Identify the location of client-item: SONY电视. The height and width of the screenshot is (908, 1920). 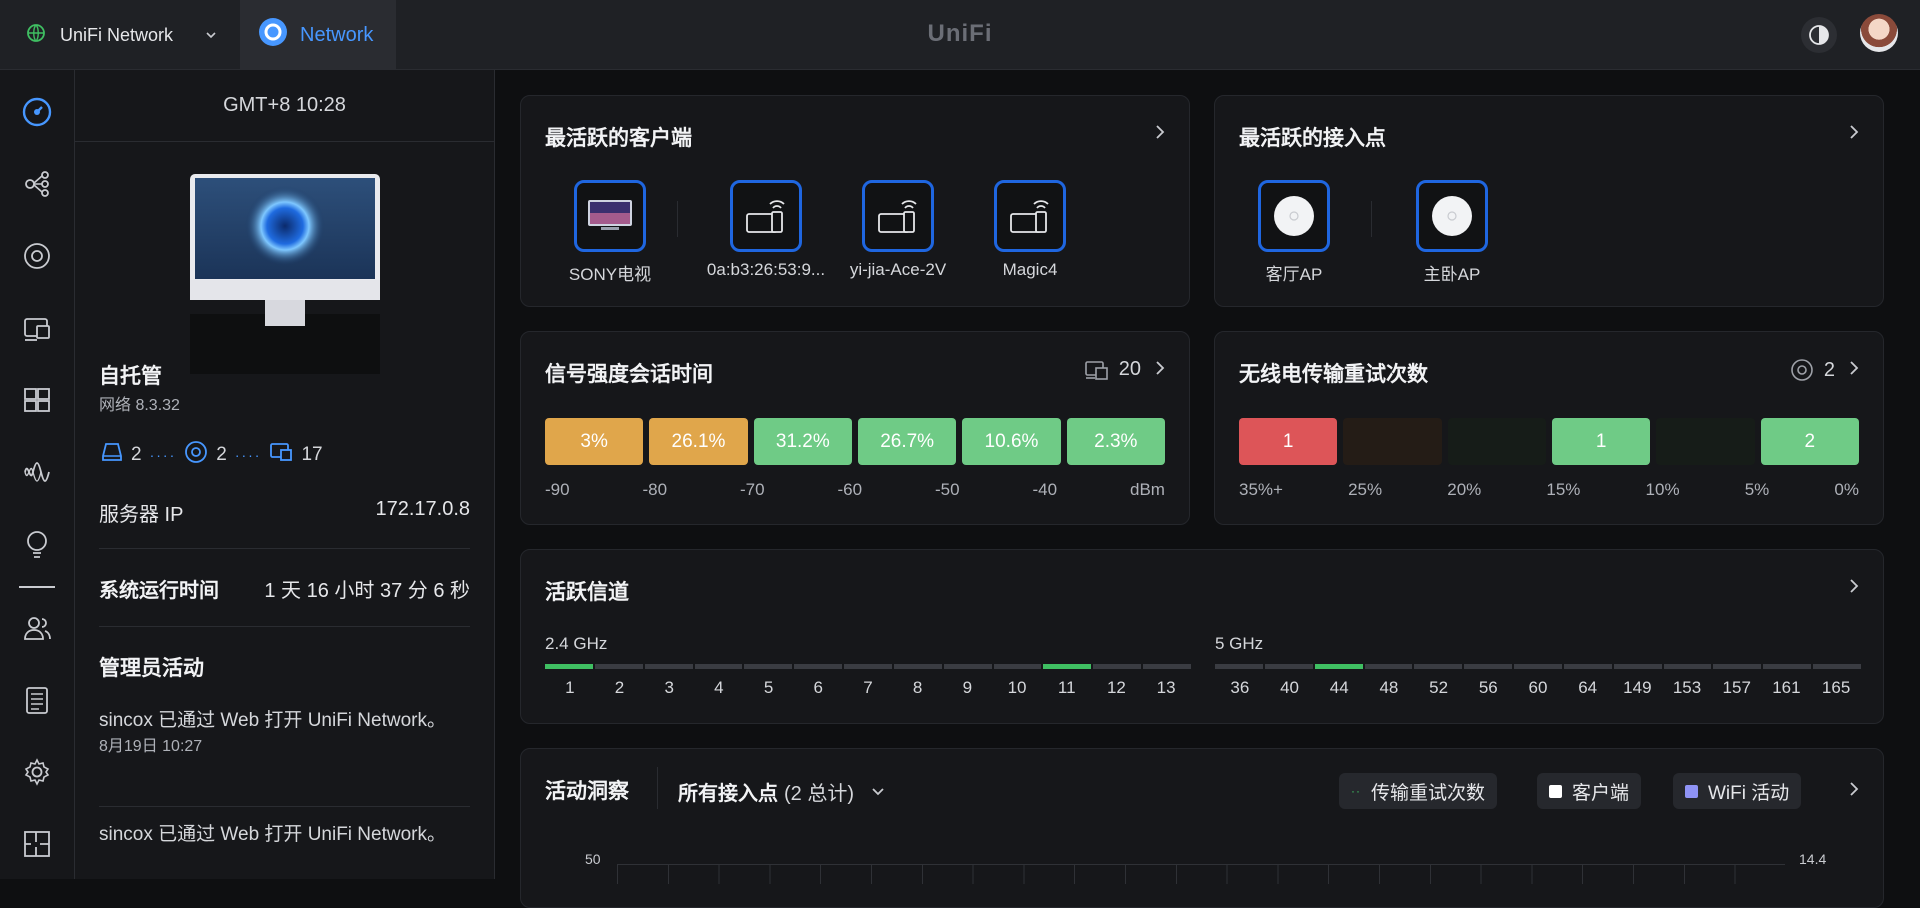
(610, 232).